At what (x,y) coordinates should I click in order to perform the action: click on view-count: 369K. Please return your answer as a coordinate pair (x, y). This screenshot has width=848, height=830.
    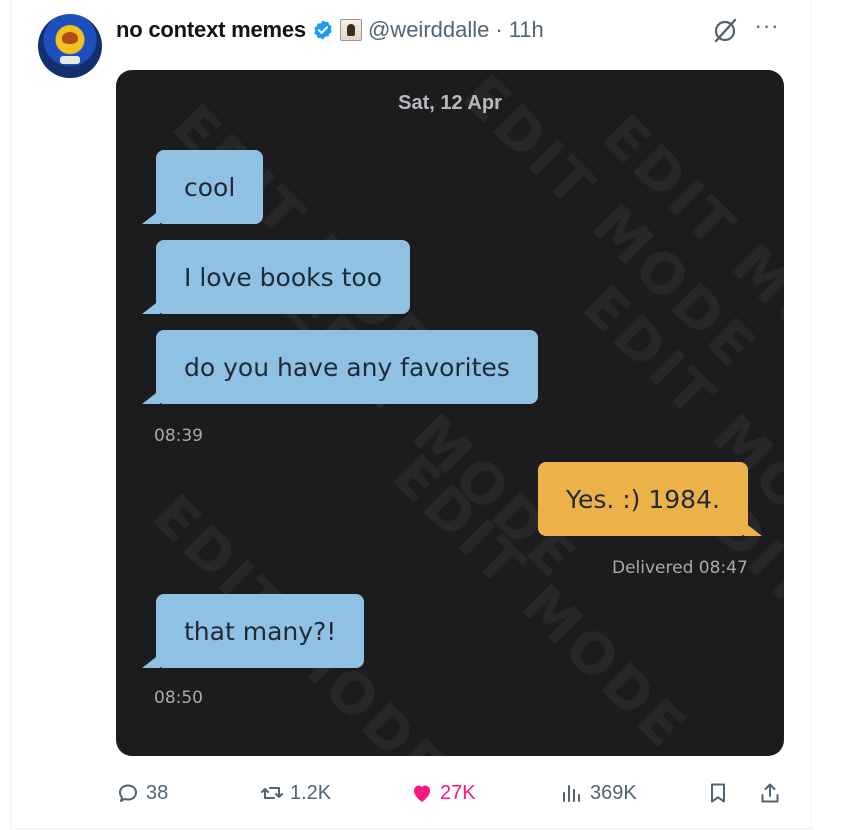
    Looking at the image, I should click on (613, 792).